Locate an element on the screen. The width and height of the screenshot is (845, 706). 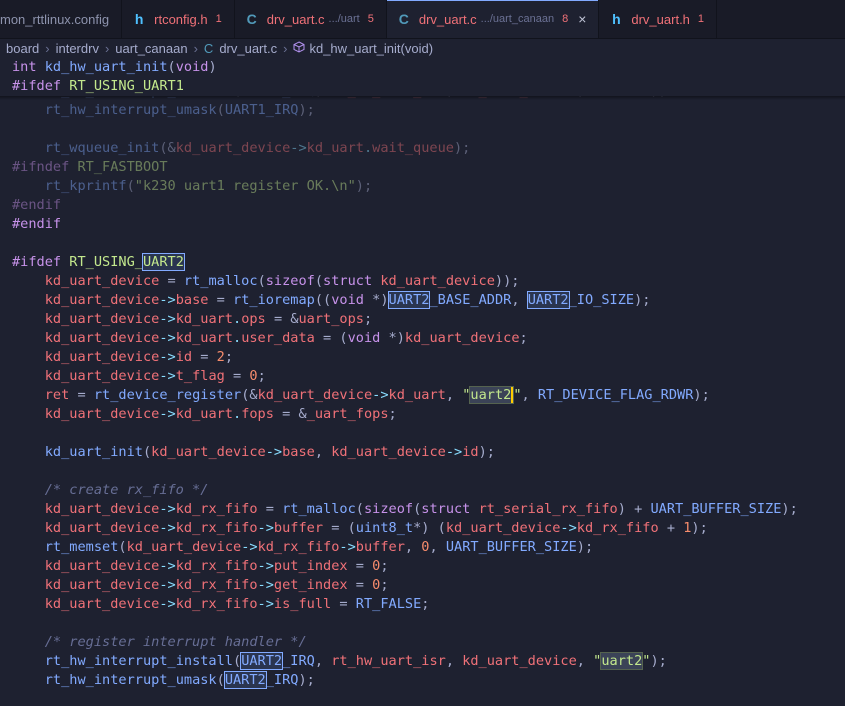
tab-label: drv_uart.h is located at coordinates (660, 19).